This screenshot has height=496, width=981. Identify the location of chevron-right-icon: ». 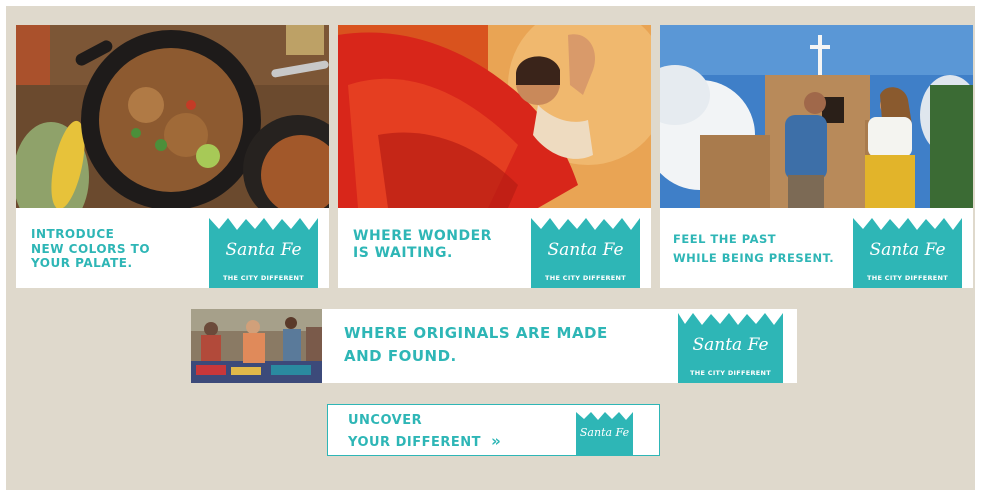
(496, 441).